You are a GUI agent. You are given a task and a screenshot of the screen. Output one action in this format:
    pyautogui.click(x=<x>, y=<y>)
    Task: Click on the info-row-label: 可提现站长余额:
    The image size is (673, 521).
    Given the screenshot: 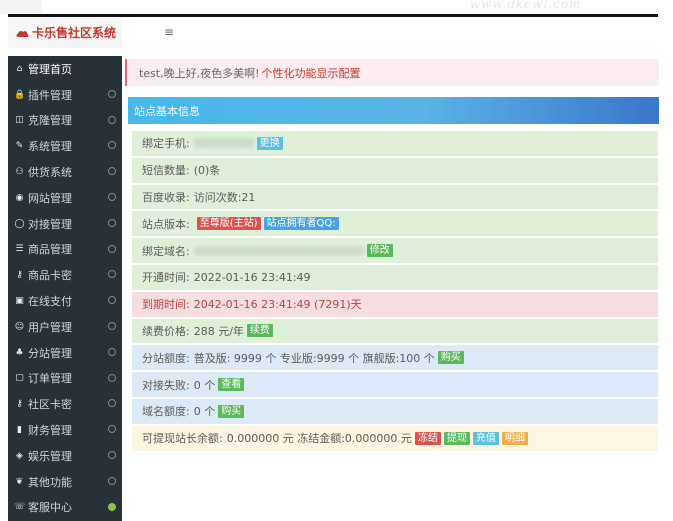 What is the action you would take?
    pyautogui.click(x=182, y=439)
    